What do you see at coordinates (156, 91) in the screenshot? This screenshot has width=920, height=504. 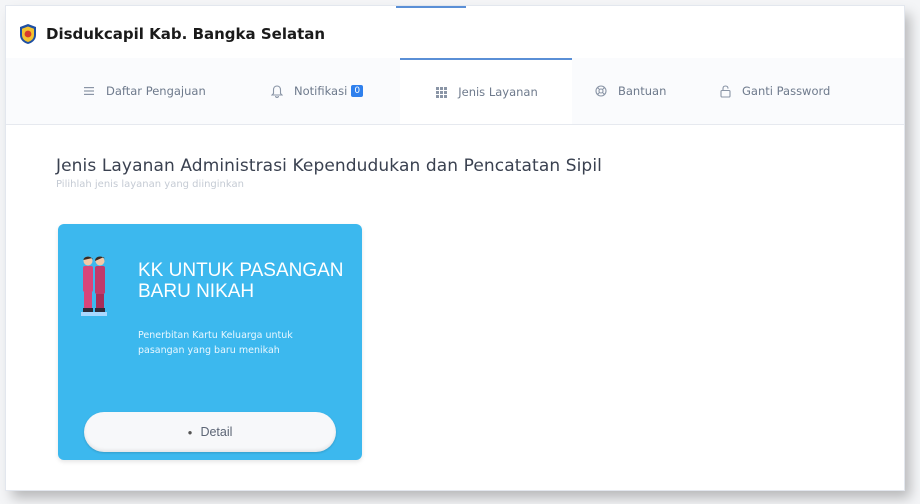 I see `nav-label: Daftar Pengajuan` at bounding box center [156, 91].